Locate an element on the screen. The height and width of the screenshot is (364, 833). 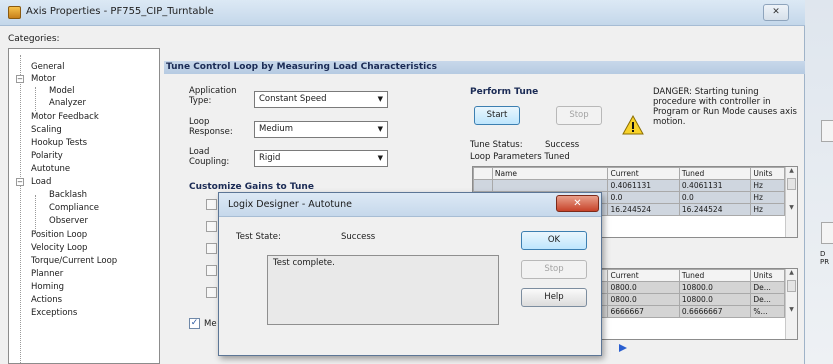
dialog-stop-button: Stop is located at coordinates (554, 269).